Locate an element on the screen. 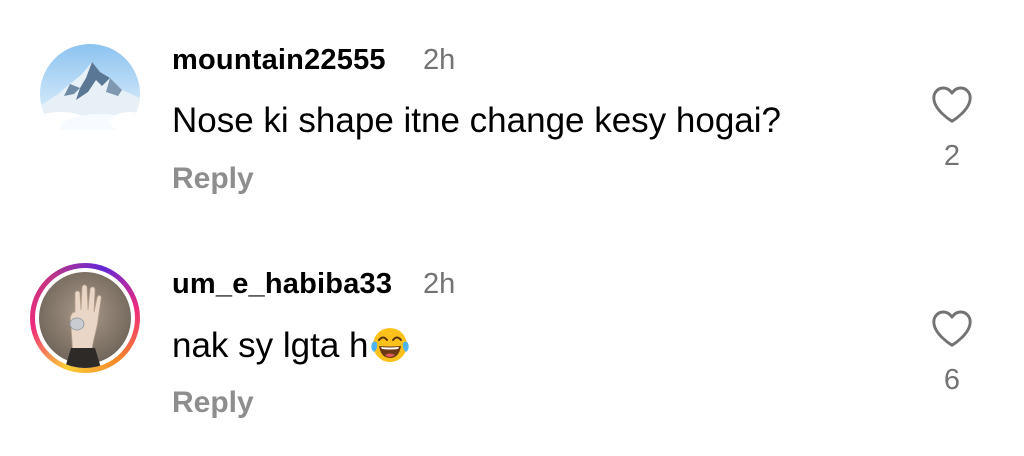 This screenshot has width=1024, height=456. face-with-tears-of-joy-icon is located at coordinates (389, 345).